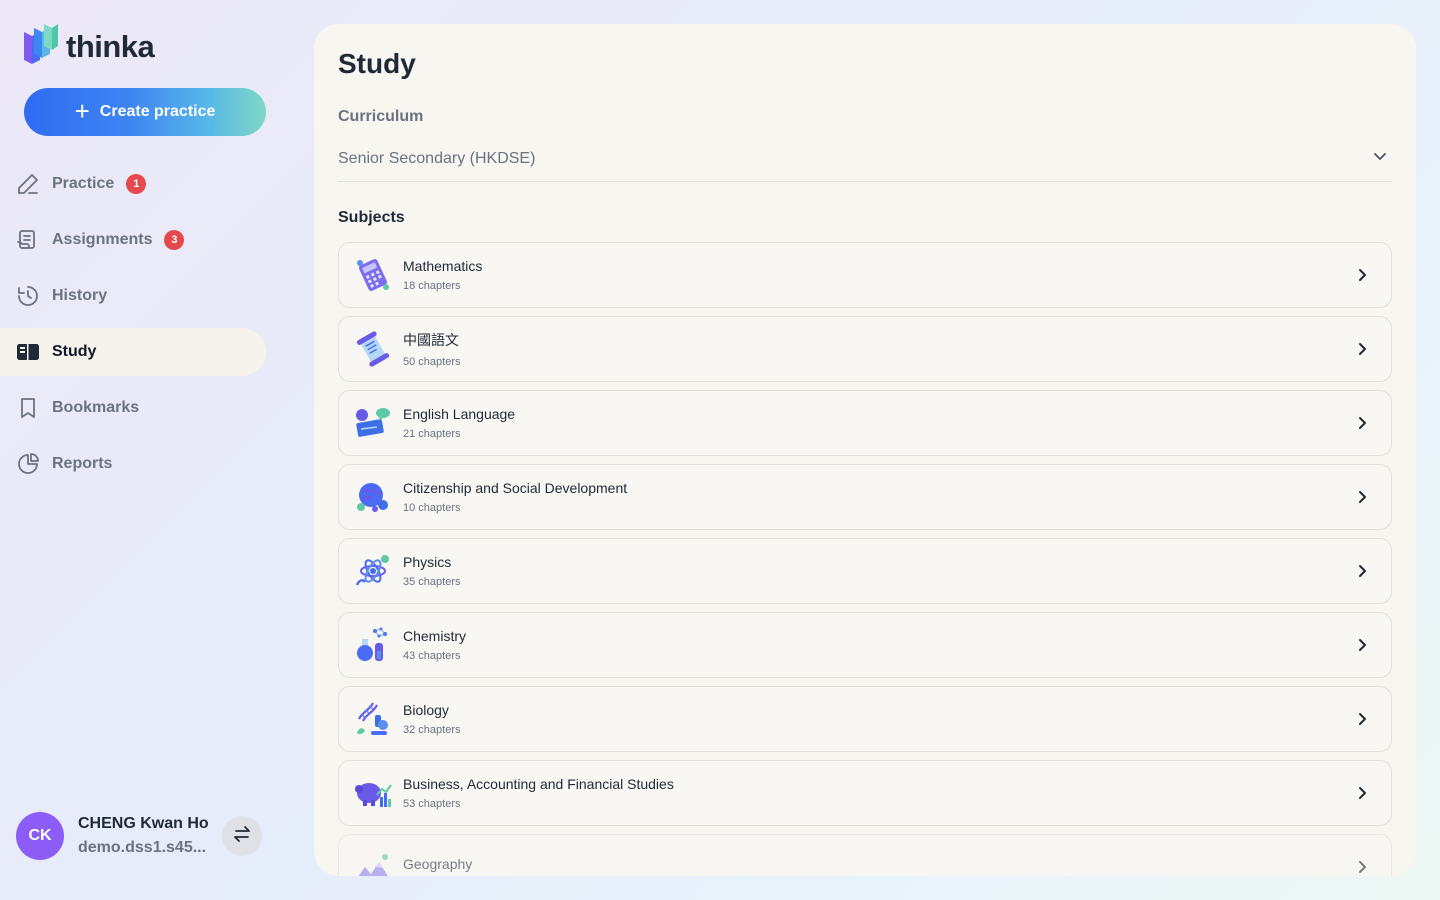 The height and width of the screenshot is (900, 1440). What do you see at coordinates (83, 183) in the screenshot?
I see `sidebar-item-label: Practice` at bounding box center [83, 183].